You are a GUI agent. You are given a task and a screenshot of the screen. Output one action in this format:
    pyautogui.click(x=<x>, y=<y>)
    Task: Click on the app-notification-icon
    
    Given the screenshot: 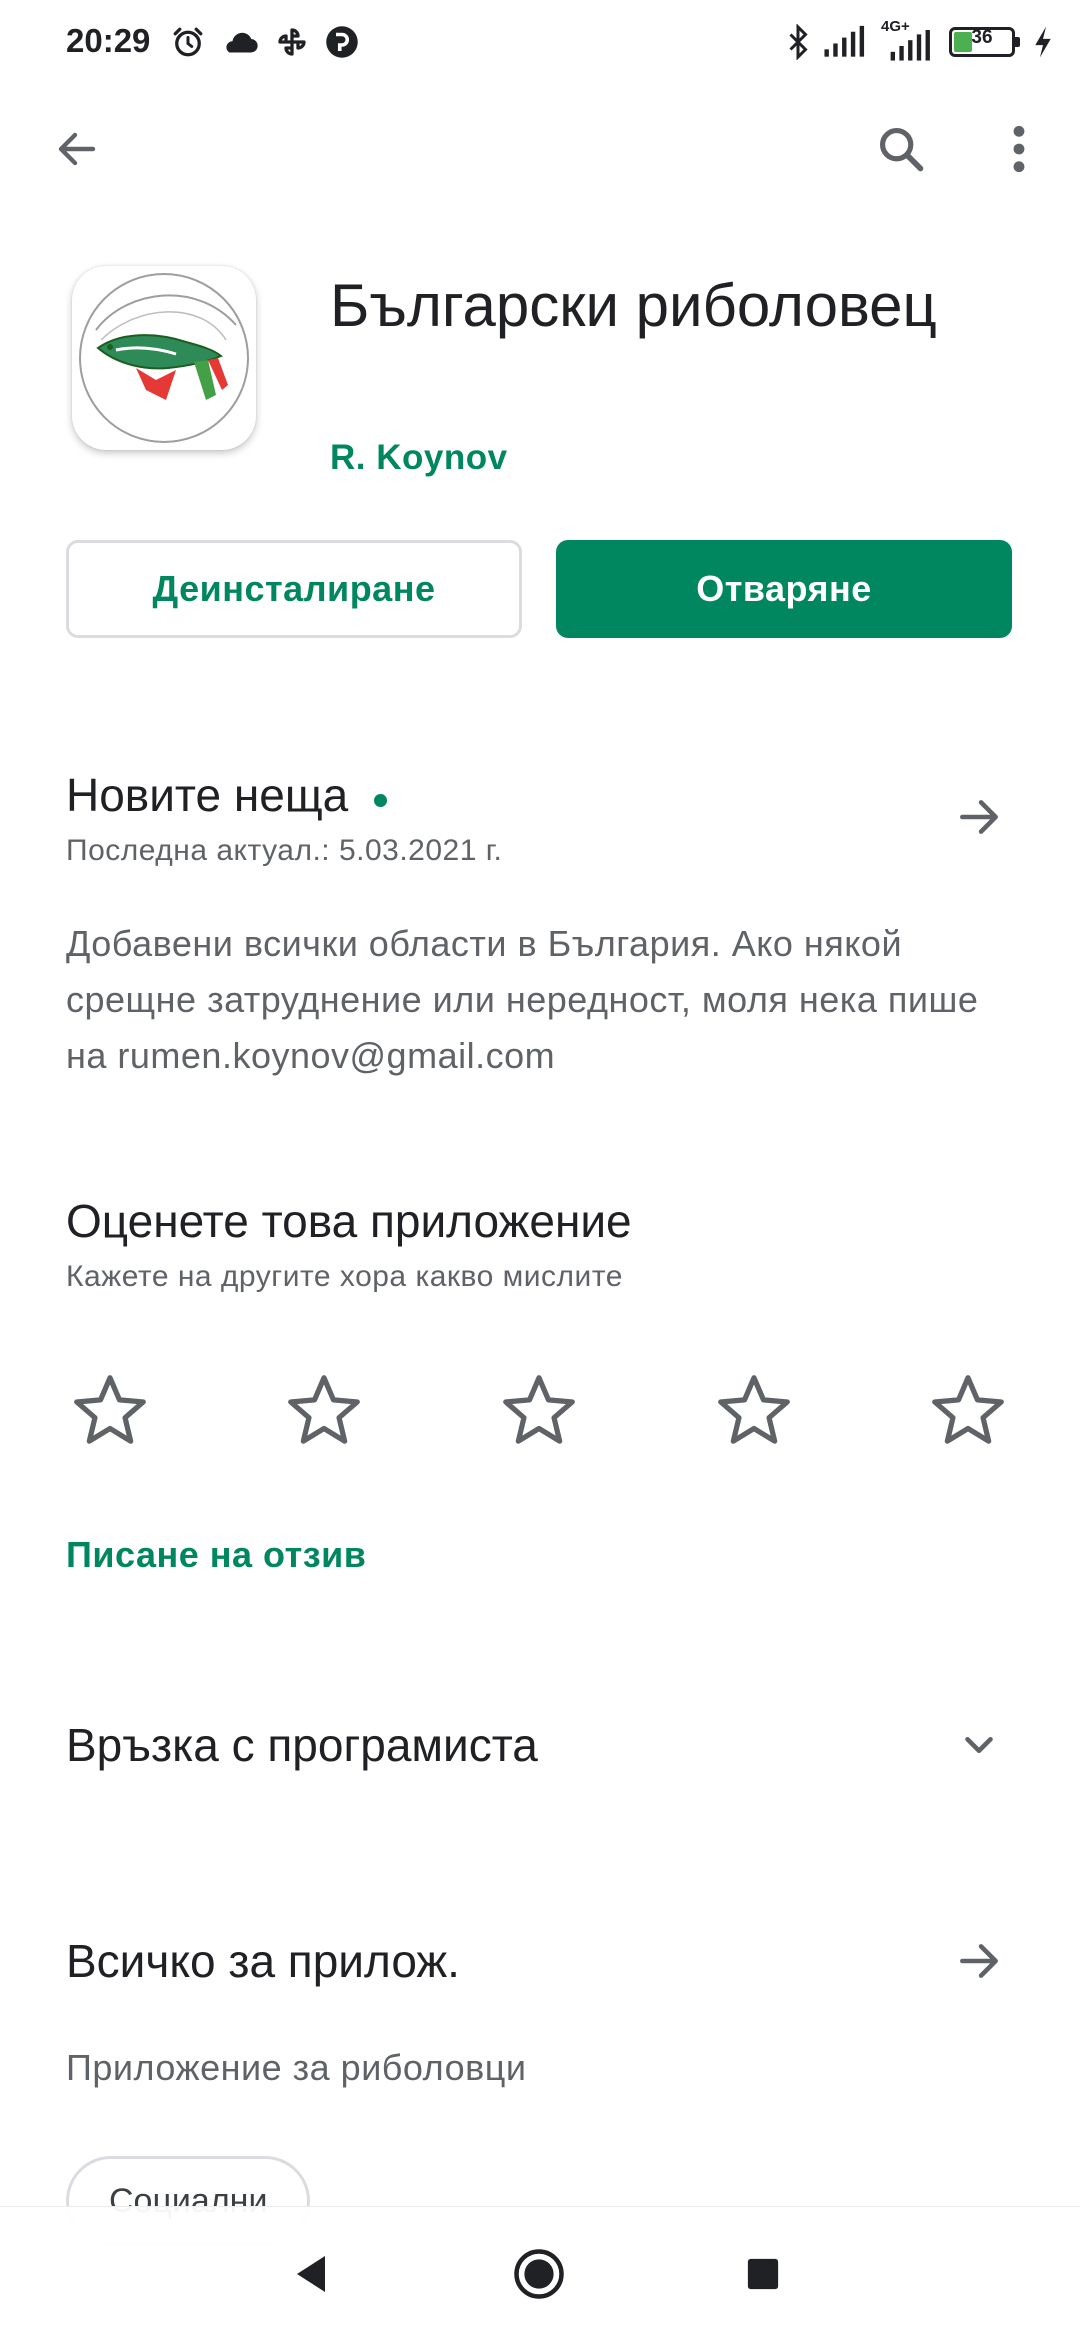 What is the action you would take?
    pyautogui.click(x=342, y=42)
    